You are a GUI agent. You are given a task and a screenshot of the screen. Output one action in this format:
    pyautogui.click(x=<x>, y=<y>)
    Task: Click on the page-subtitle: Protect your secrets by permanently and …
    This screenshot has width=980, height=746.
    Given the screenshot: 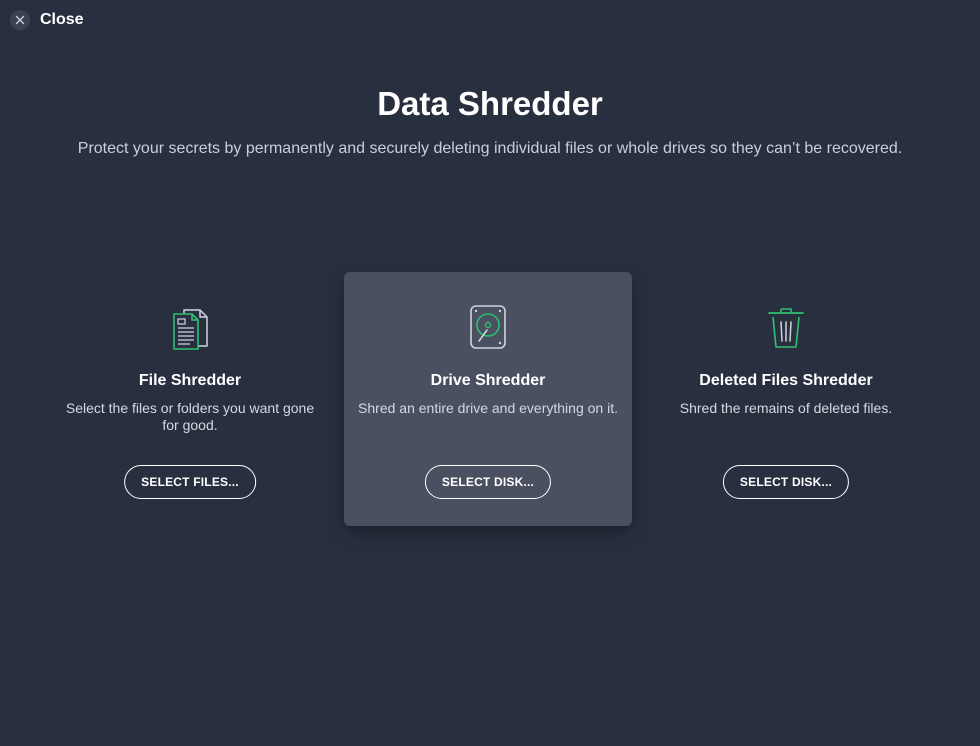 What is the action you would take?
    pyautogui.click(x=490, y=148)
    